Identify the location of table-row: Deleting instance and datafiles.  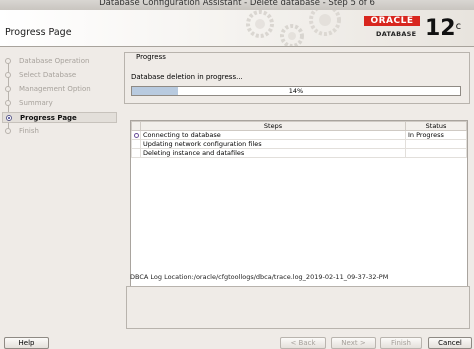
(299, 153).